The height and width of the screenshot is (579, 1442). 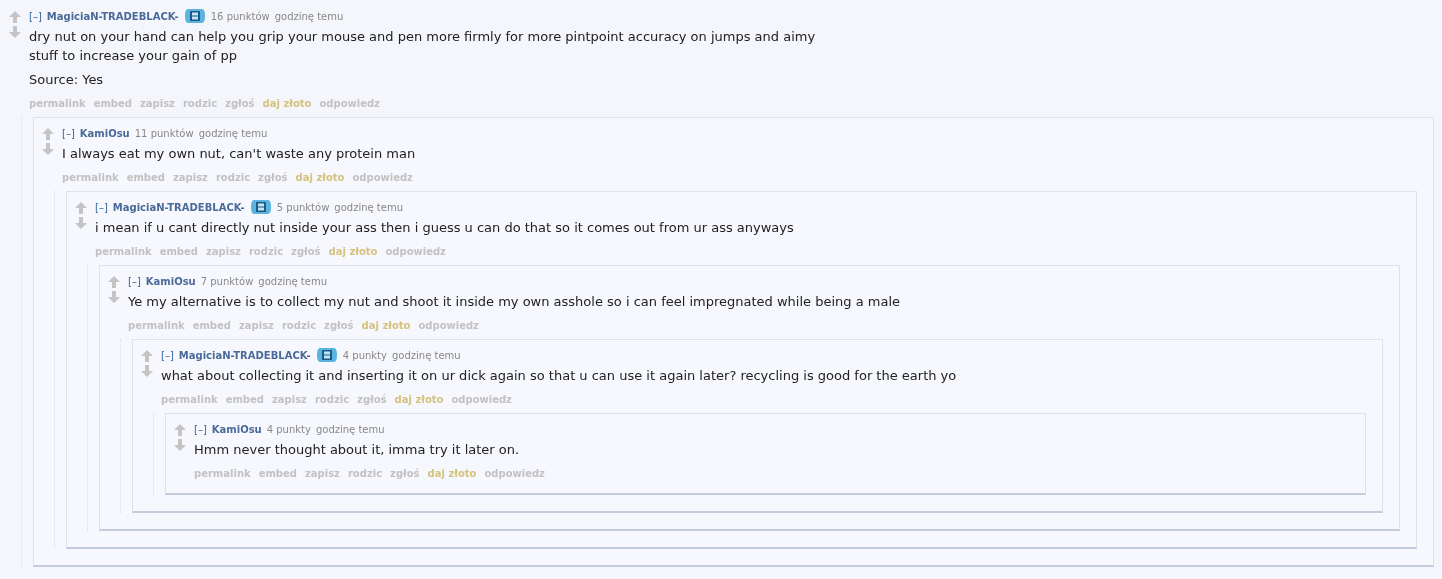 What do you see at coordinates (357, 450) in the screenshot?
I see `comment-text: Hmm never thought about it, imma try it later on.` at bounding box center [357, 450].